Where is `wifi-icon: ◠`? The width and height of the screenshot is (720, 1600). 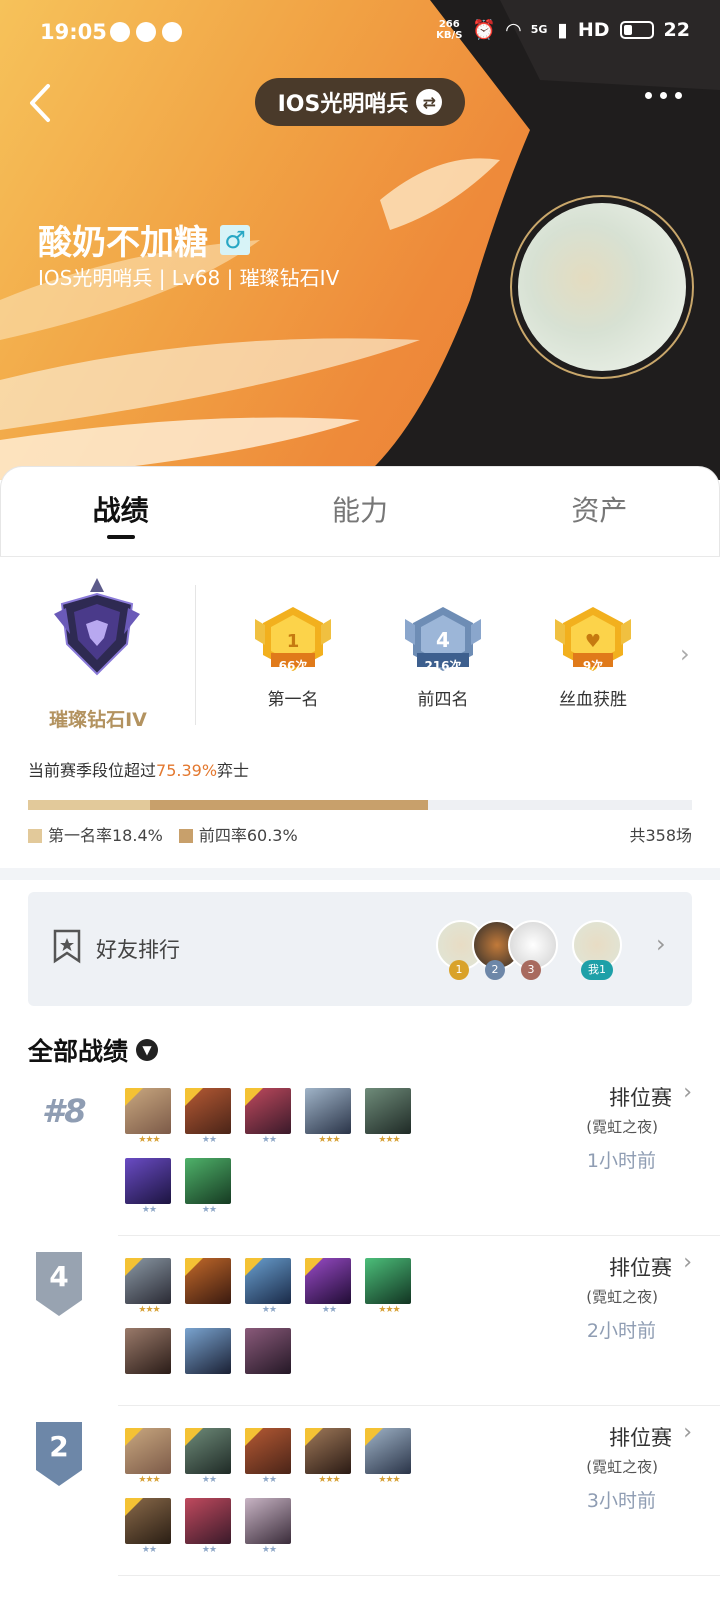
wifi-icon: ◠ is located at coordinates (513, 29).